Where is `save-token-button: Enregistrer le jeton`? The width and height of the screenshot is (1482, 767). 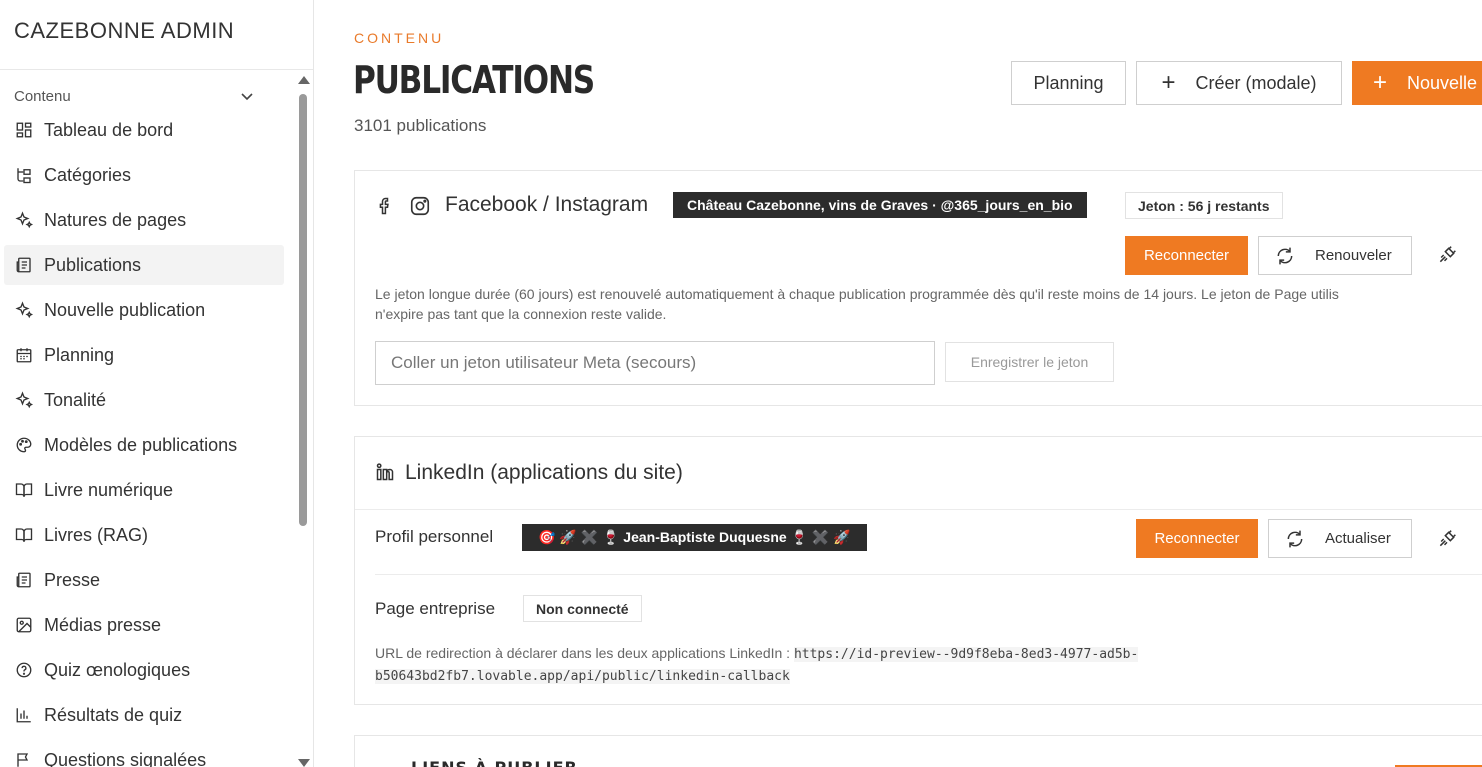 save-token-button: Enregistrer le jeton is located at coordinates (1029, 362).